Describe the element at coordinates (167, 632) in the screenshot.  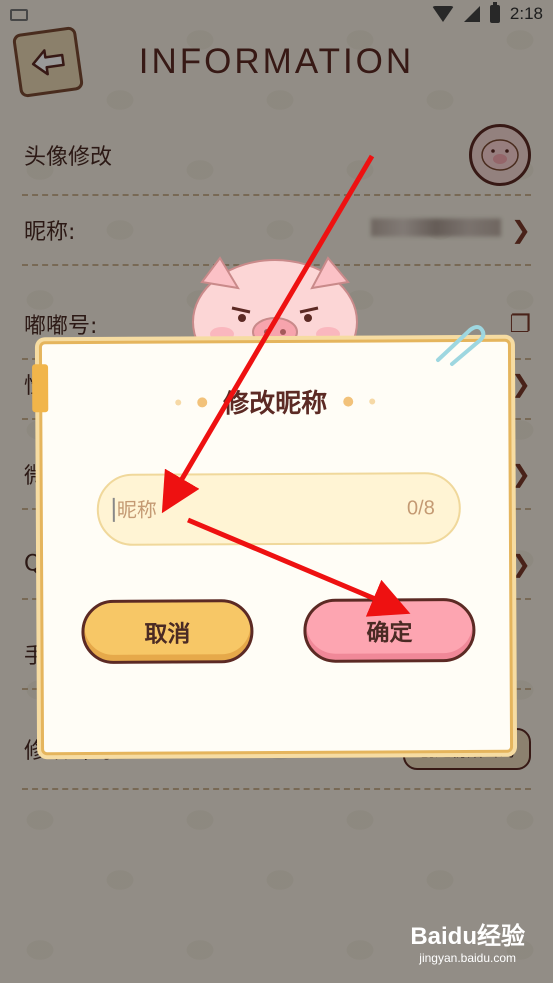
I see `cancel-button: 取消` at that location.